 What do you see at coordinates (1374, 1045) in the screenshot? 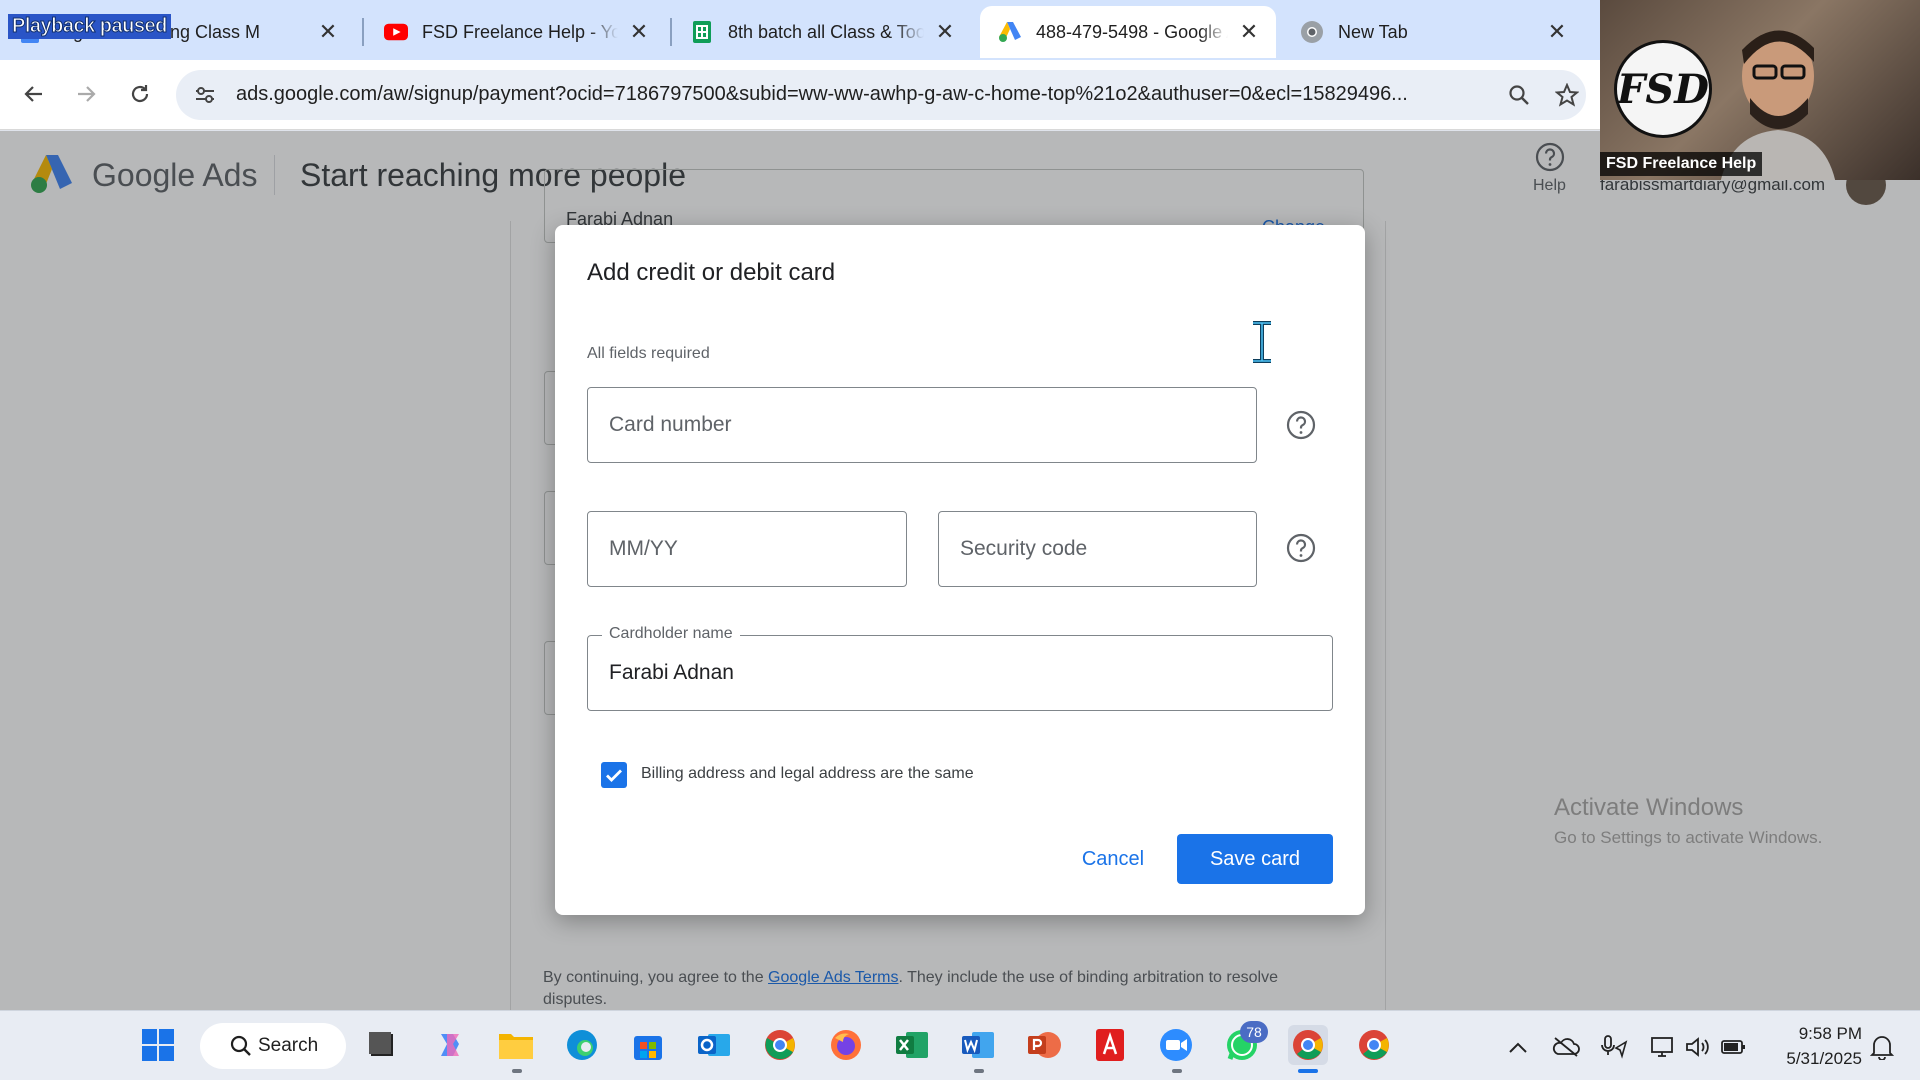
I see `chrome-profile-2-icon` at bounding box center [1374, 1045].